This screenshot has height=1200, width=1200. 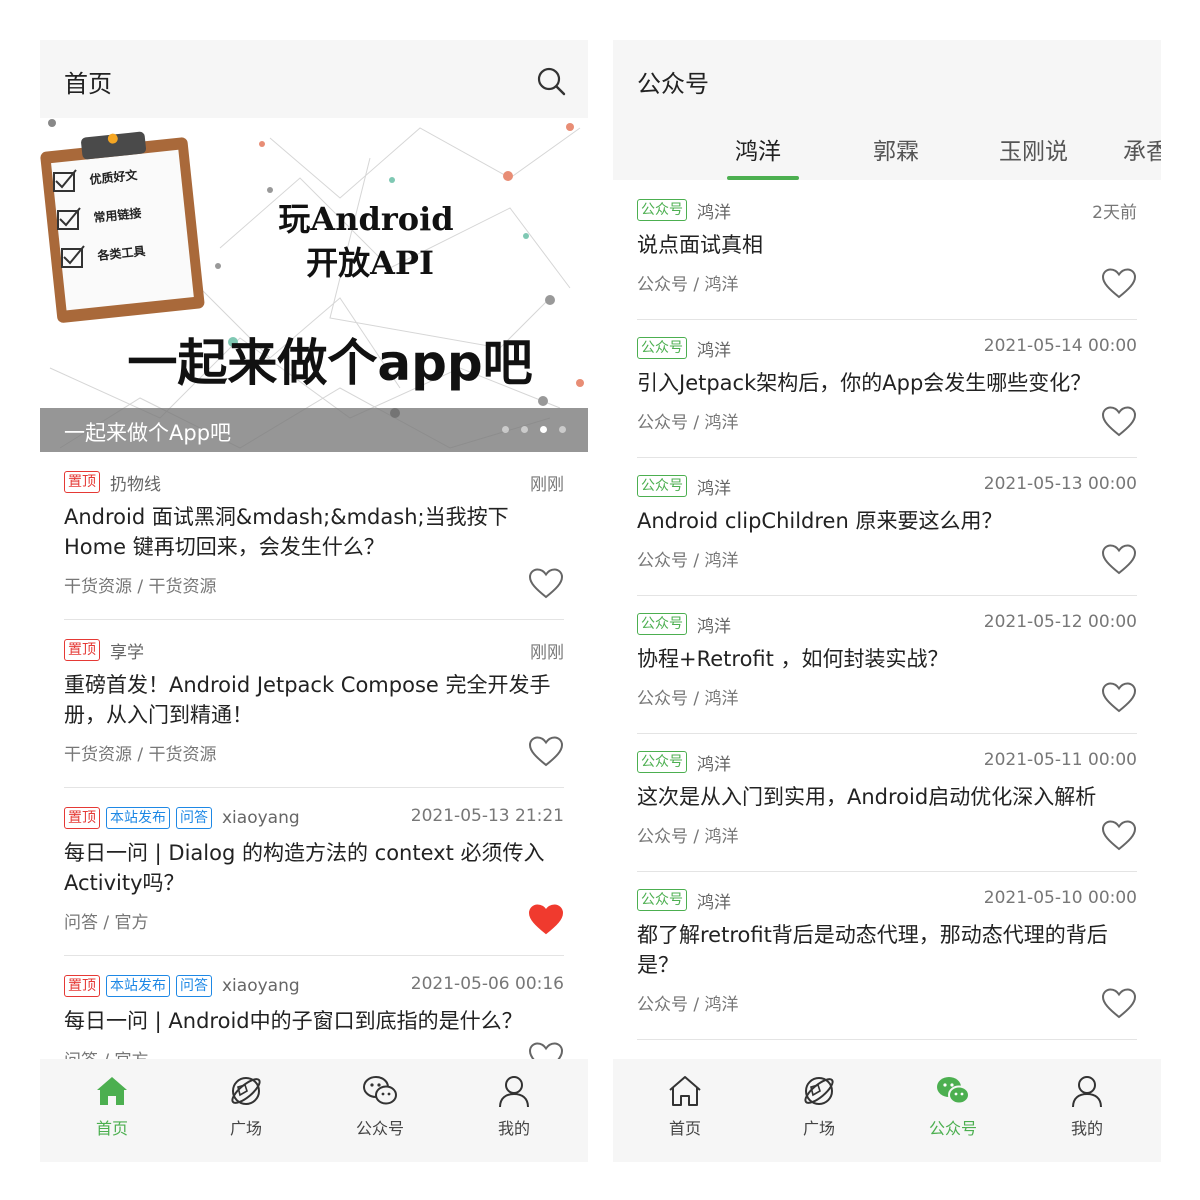 I want to click on article-author: 享学, so click(x=127, y=652).